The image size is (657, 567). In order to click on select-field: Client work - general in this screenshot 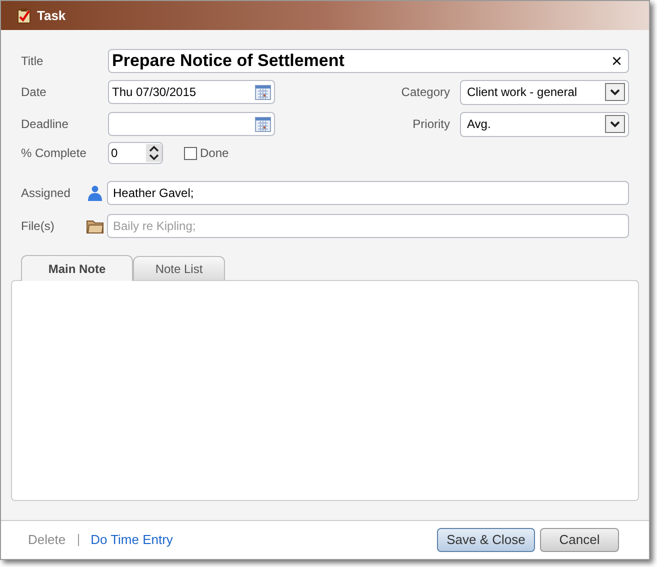, I will do `click(544, 92)`.